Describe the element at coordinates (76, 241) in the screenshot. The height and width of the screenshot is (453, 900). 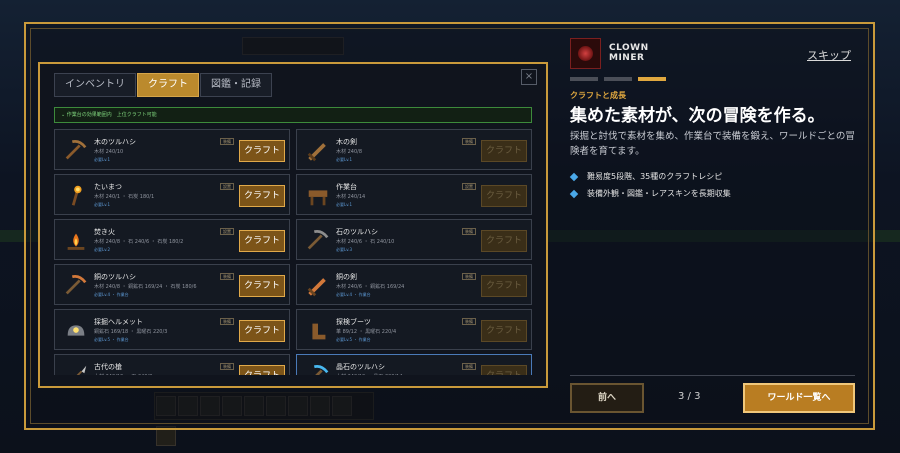
I see `campfire-icon` at that location.